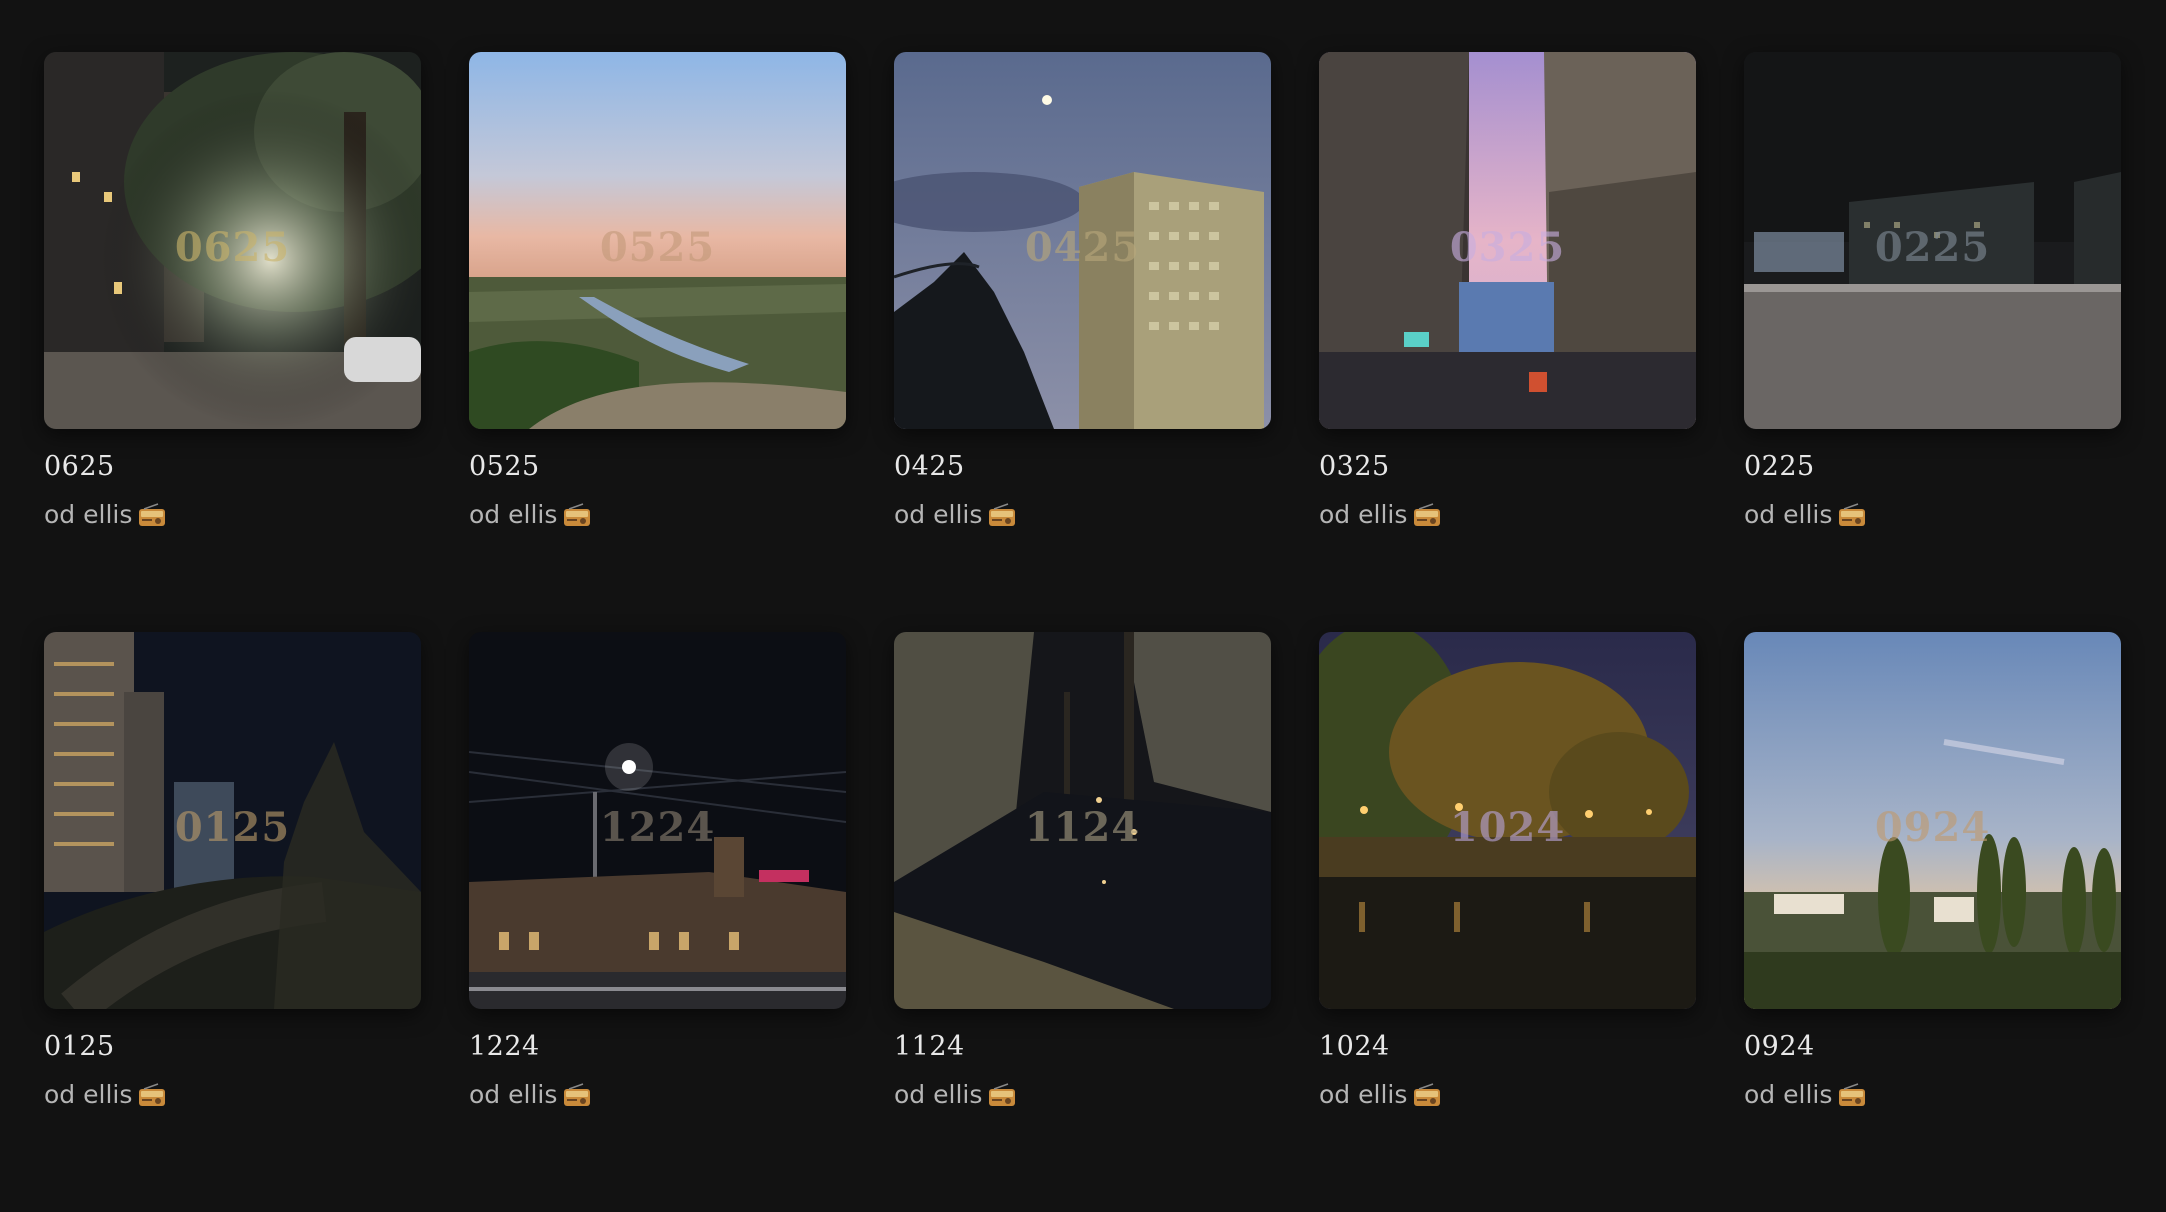  What do you see at coordinates (1932, 247) in the screenshot?
I see `cover-watermark: 0225` at bounding box center [1932, 247].